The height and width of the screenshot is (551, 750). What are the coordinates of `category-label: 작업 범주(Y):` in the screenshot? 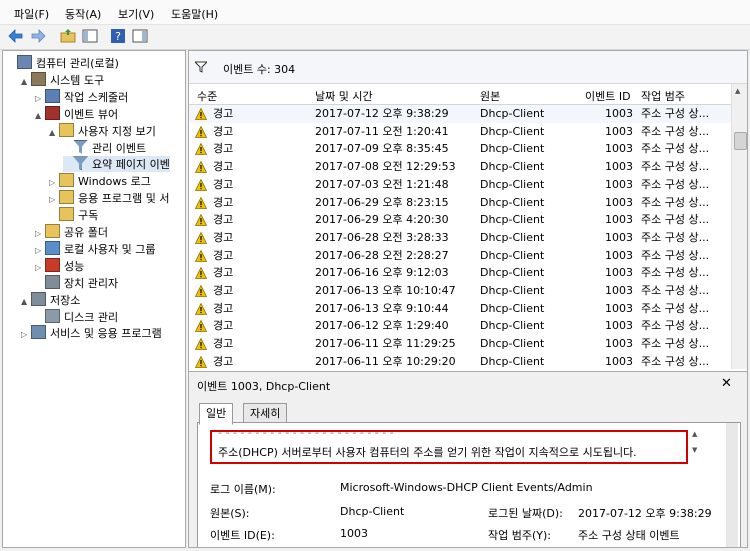 It's located at (519, 535).